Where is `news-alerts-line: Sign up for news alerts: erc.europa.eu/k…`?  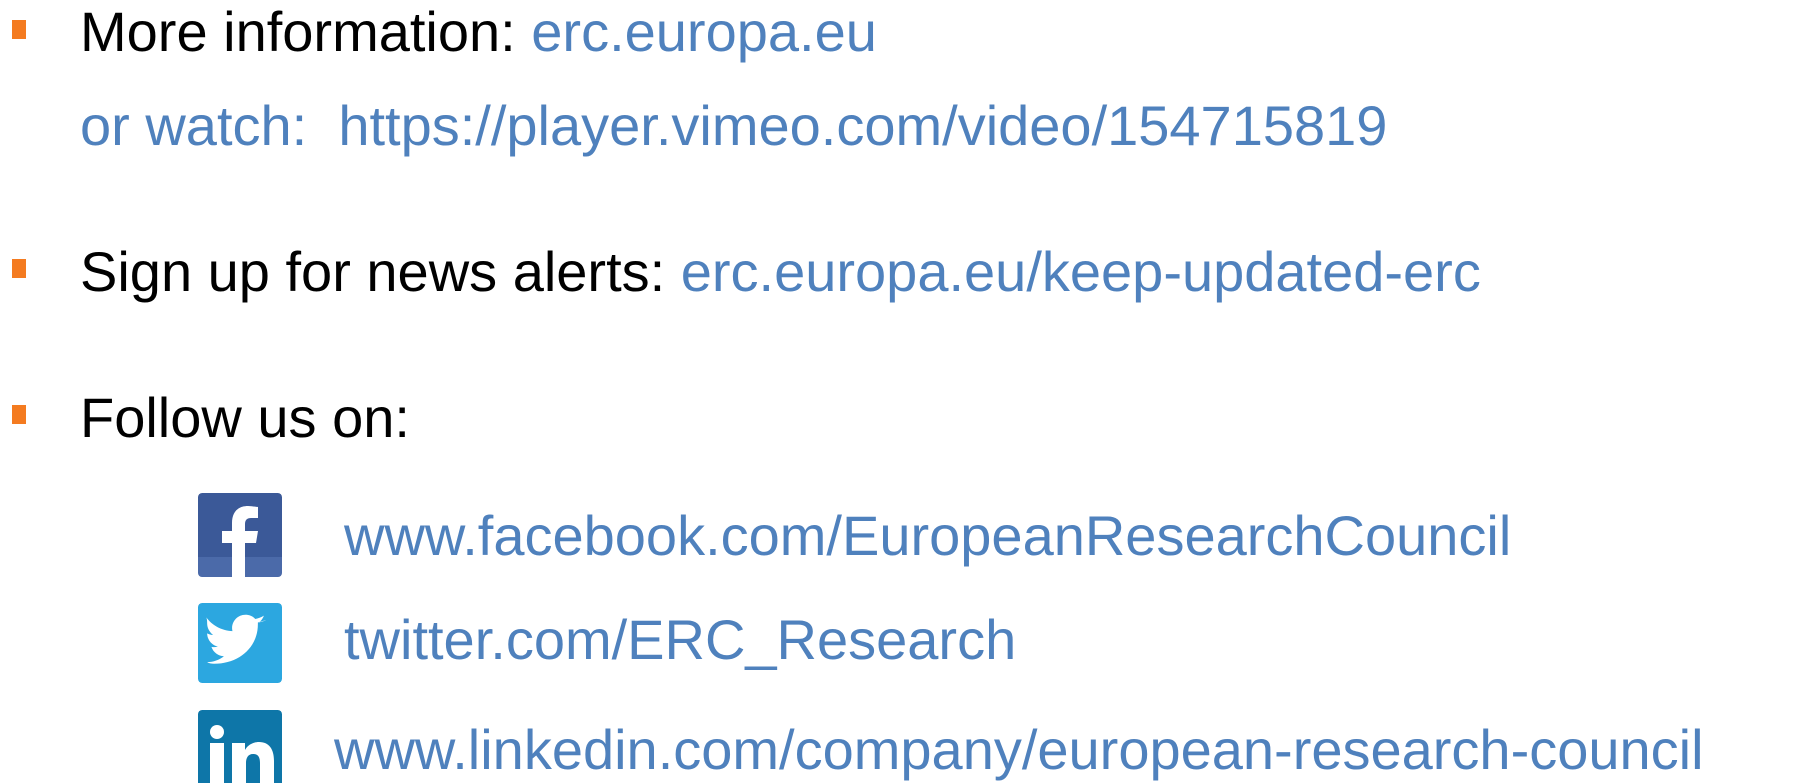
news-alerts-line: Sign up for news alerts: erc.europa.eu/k… is located at coordinates (780, 272).